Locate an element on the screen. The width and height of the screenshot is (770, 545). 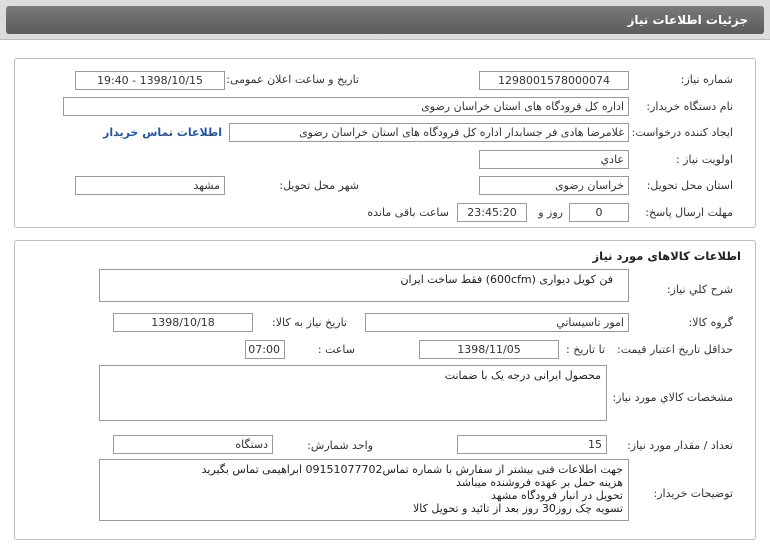
specs-label: مشخصات کالاي مورد نیاز: is located at coordinates (672, 397).